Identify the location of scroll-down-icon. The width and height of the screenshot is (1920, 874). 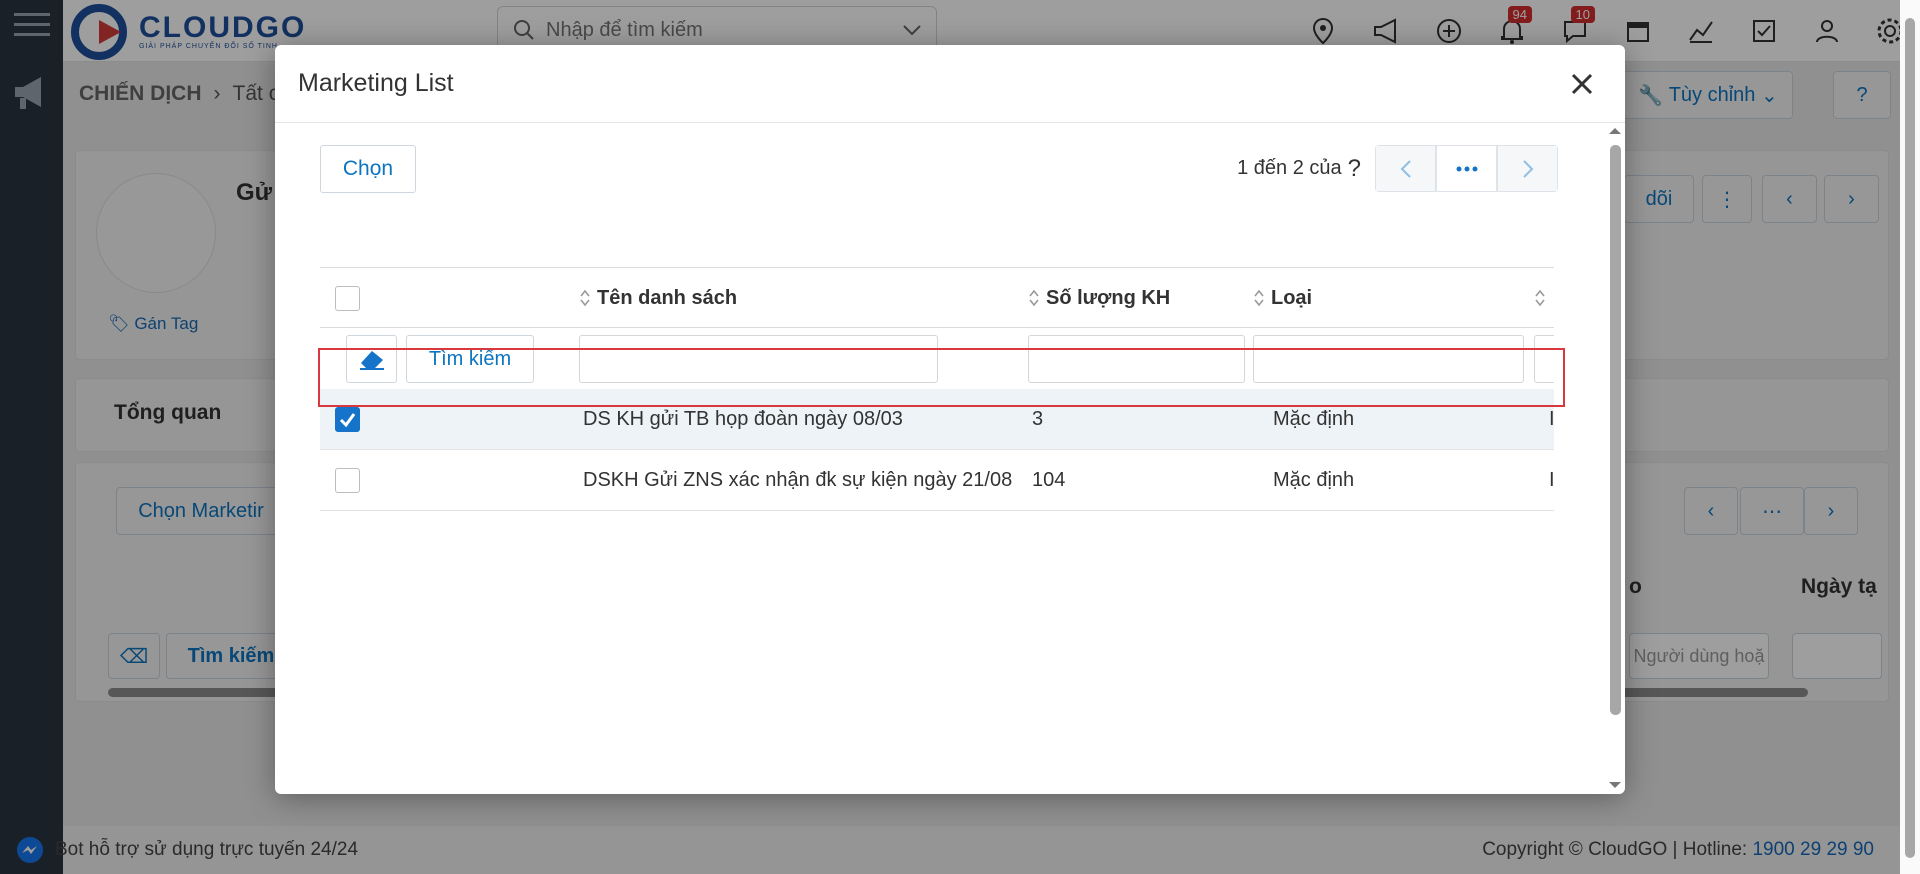
(1615, 785).